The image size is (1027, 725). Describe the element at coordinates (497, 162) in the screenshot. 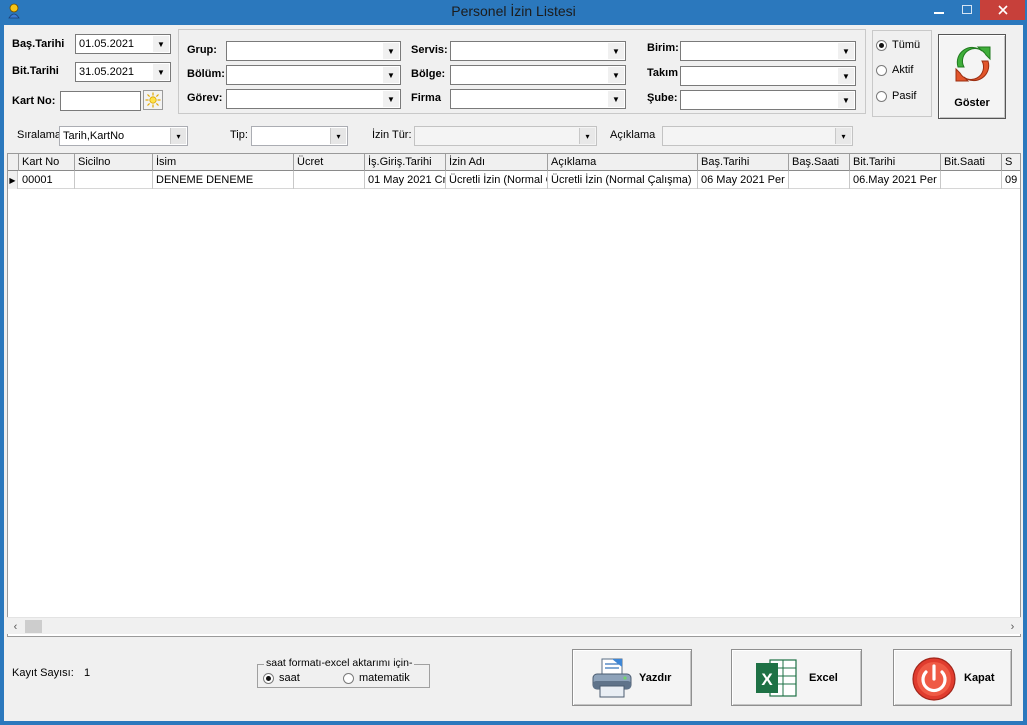

I see `column-header: İzin Adı` at that location.